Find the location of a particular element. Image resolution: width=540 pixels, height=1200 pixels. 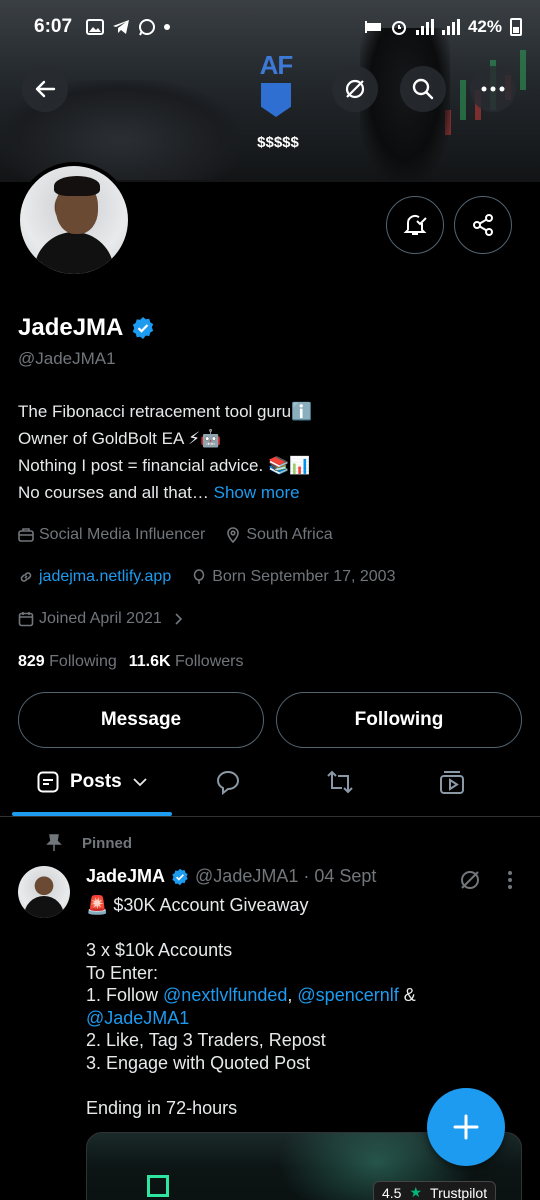

bio-line-last: No courses and all that… Show more is located at coordinates (268, 492).